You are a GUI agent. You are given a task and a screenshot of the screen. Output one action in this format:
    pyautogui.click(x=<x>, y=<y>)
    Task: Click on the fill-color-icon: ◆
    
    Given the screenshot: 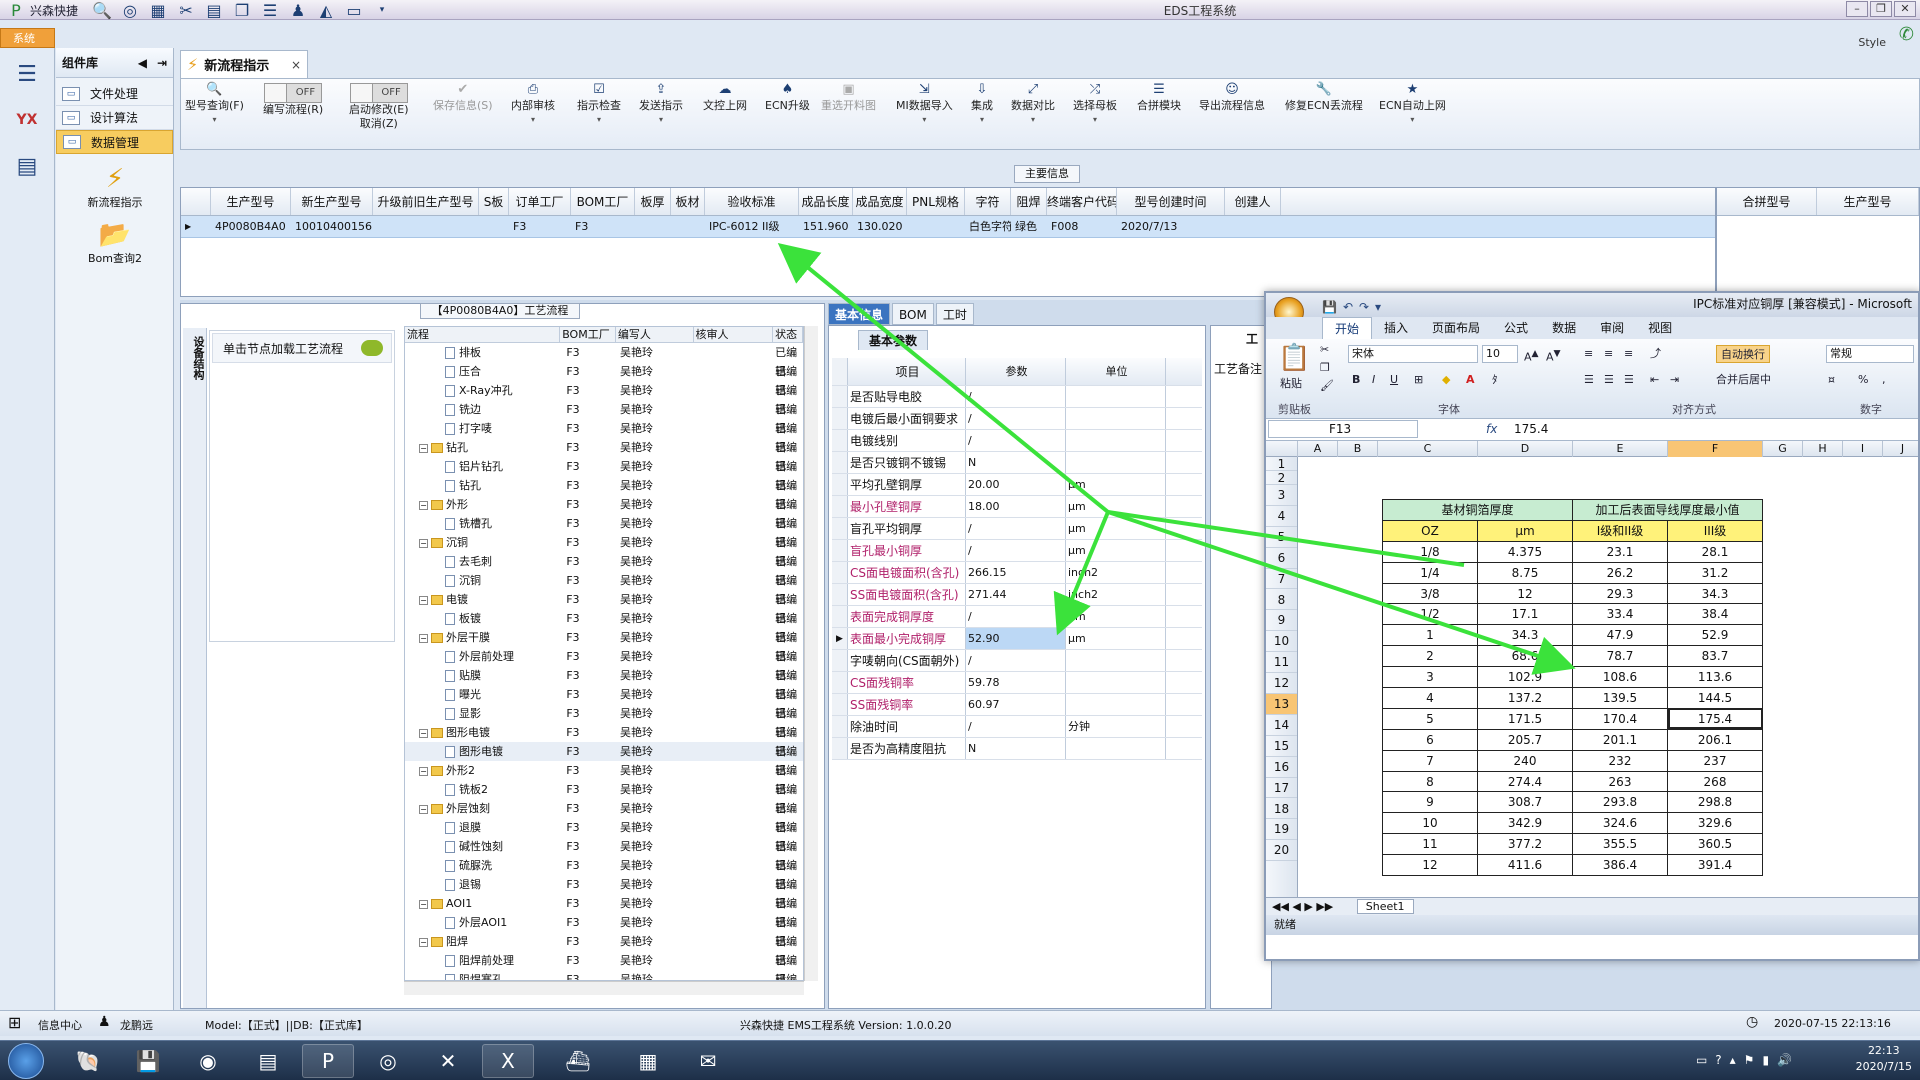 What is the action you would take?
    pyautogui.click(x=1446, y=380)
    